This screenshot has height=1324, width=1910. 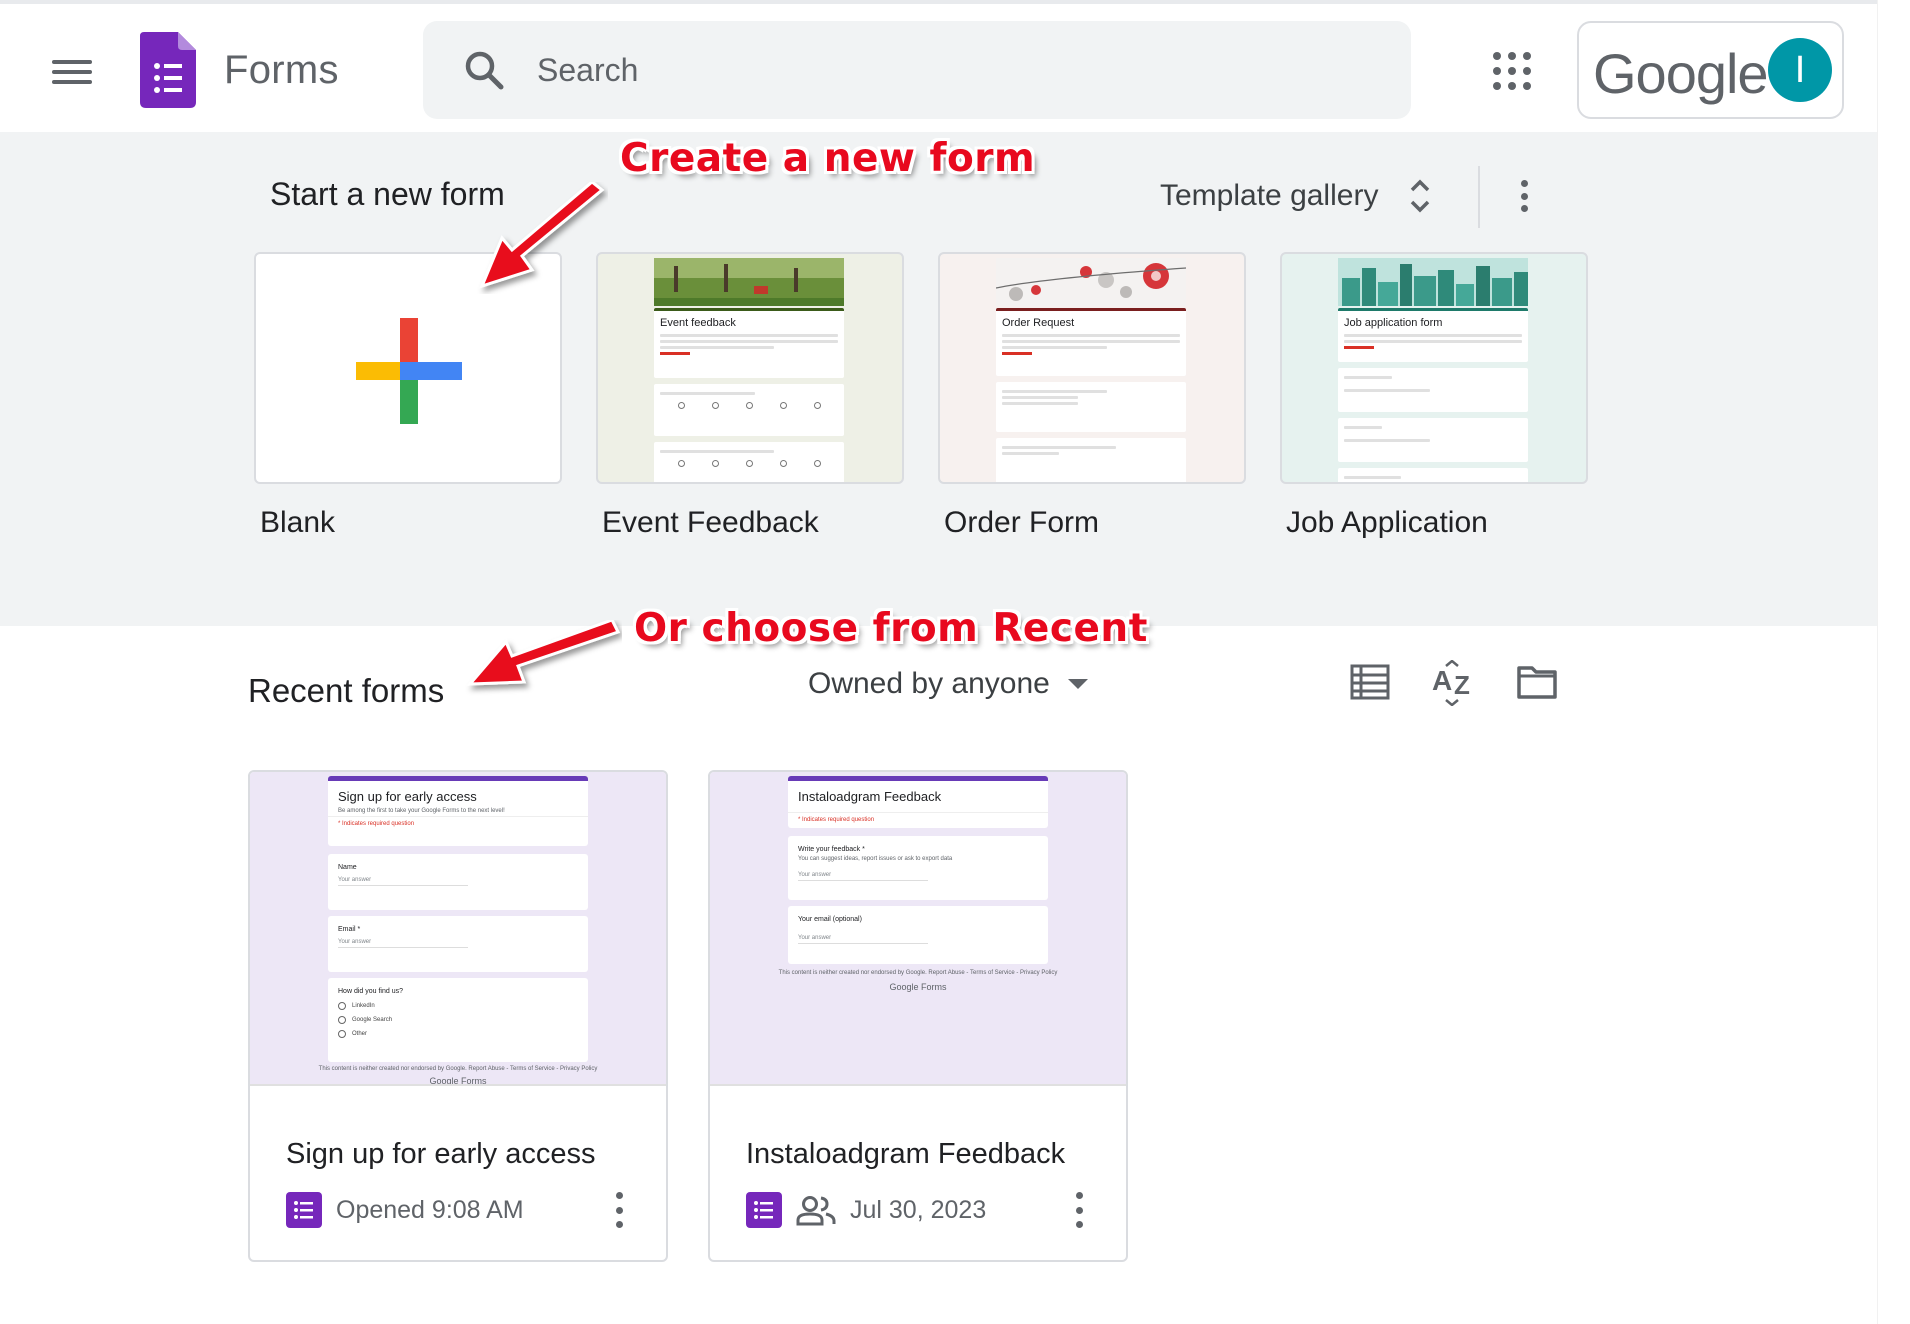 What do you see at coordinates (1091, 282) in the screenshot?
I see `floral-header-image` at bounding box center [1091, 282].